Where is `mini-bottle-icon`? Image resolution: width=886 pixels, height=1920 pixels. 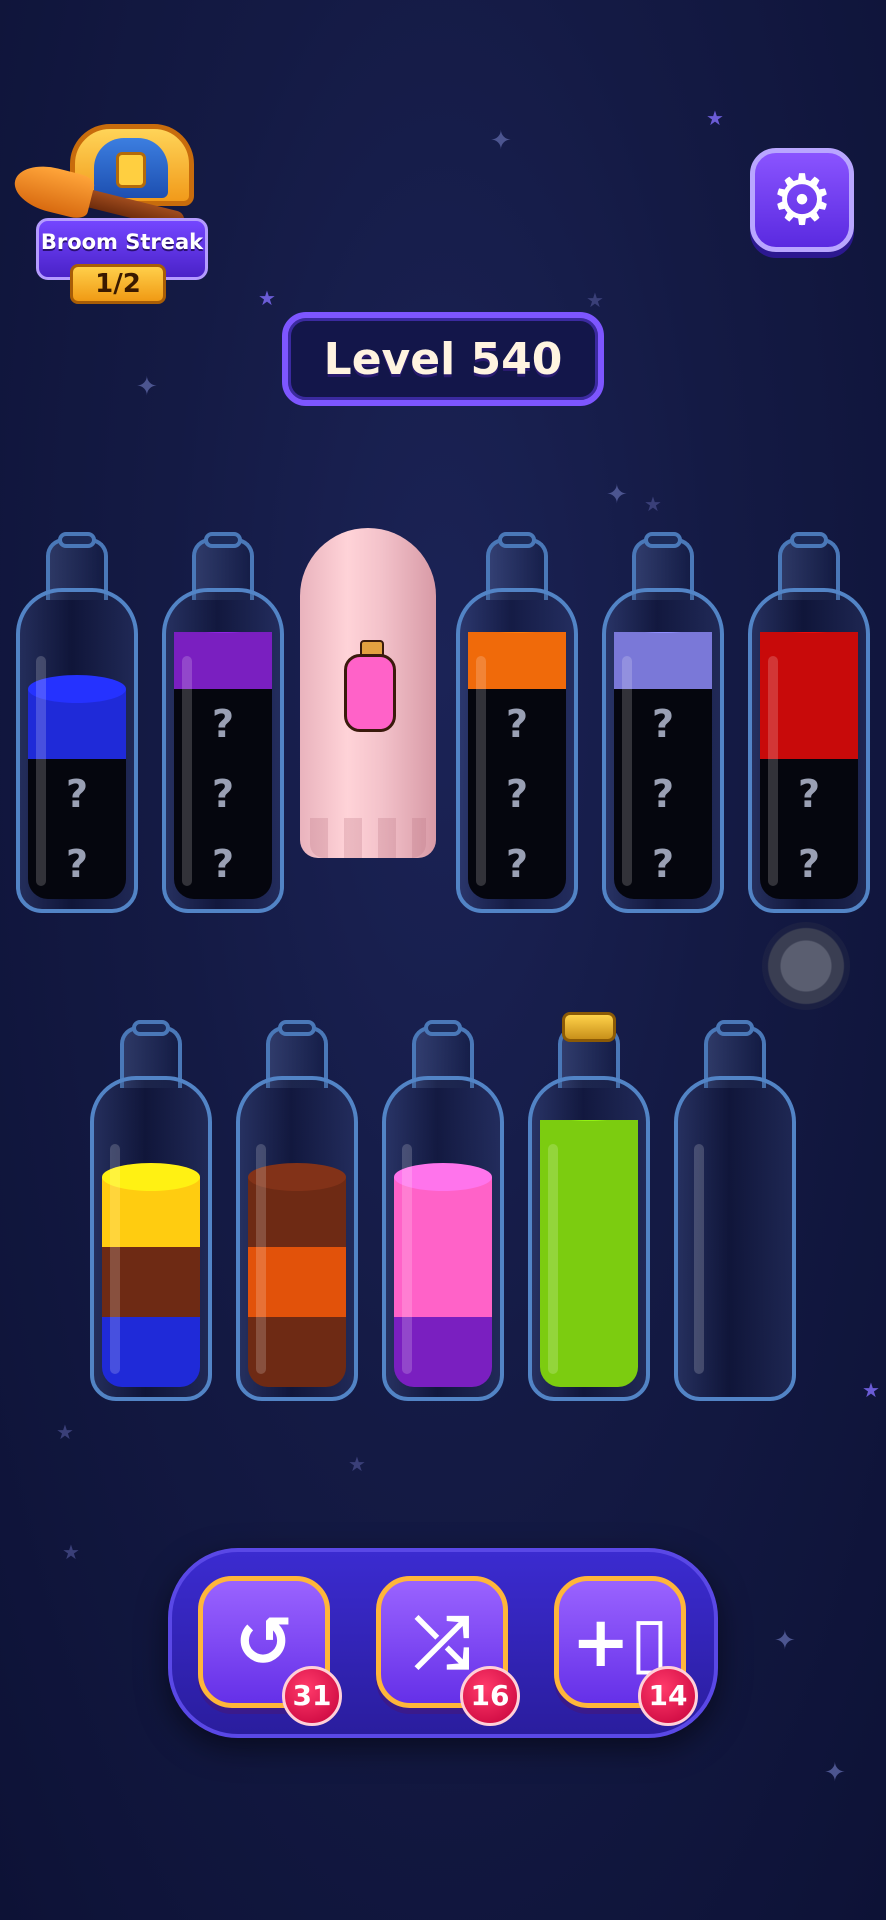 mini-bottle-icon is located at coordinates (370, 686).